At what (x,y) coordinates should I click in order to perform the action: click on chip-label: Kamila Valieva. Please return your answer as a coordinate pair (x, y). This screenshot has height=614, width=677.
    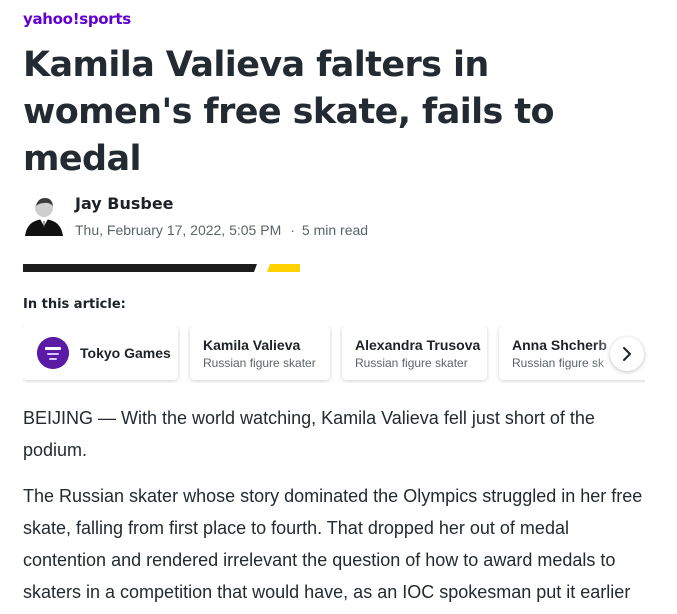
    Looking at the image, I should click on (252, 345).